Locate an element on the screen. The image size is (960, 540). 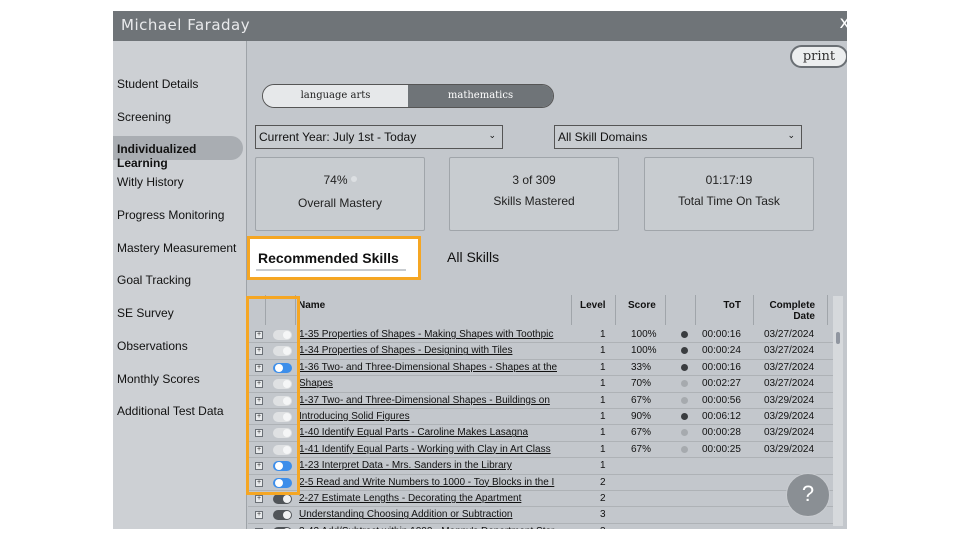
period-select: Current Year: July 1st - Today ⌄ is located at coordinates (379, 137).